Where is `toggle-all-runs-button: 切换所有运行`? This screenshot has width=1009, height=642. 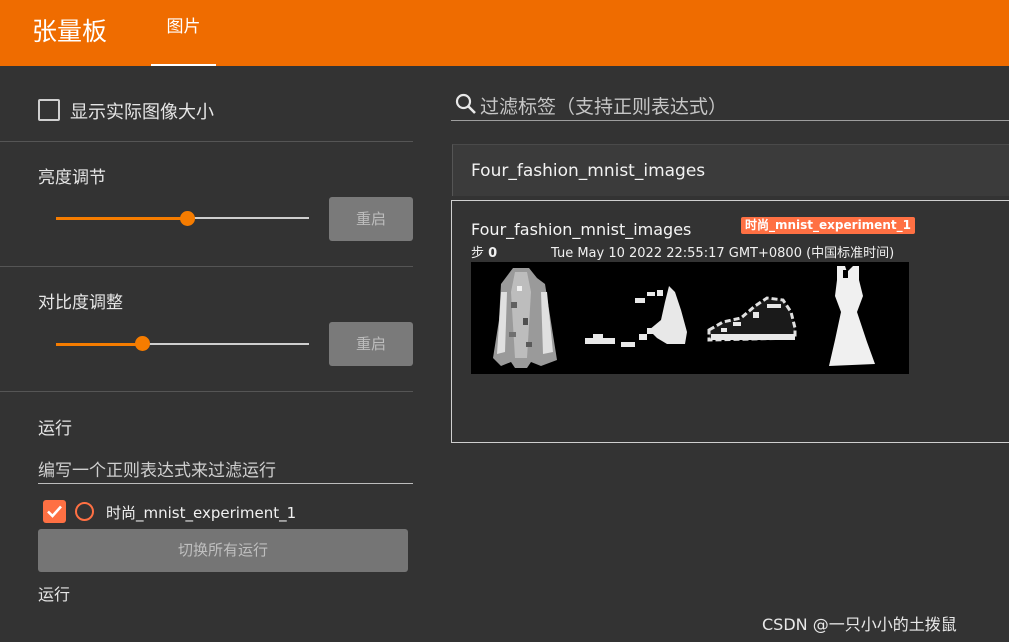 toggle-all-runs-button: 切换所有运行 is located at coordinates (223, 550).